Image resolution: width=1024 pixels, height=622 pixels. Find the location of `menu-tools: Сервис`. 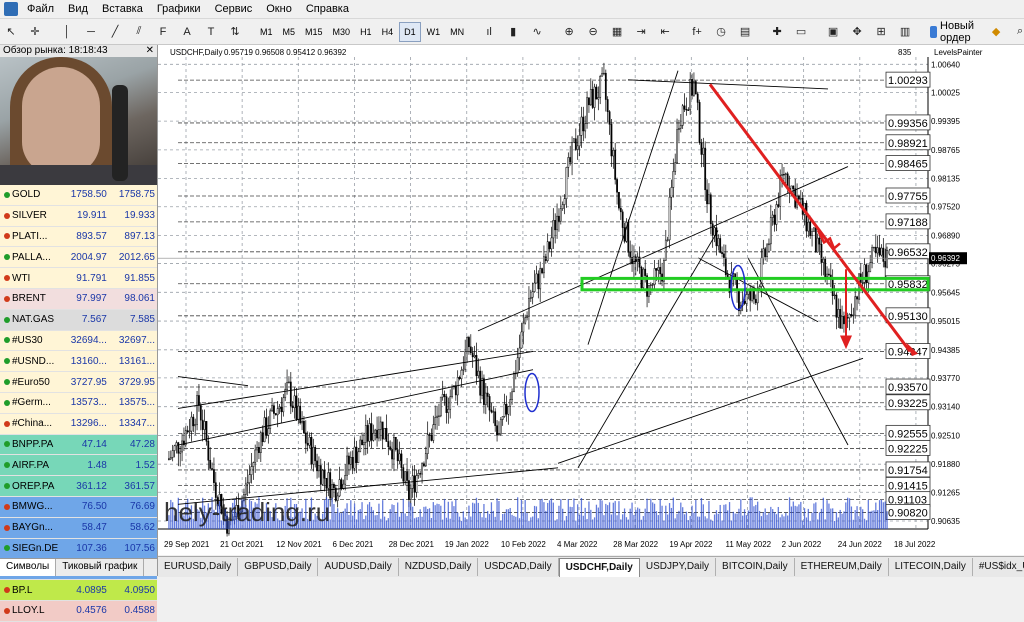

menu-tools: Сервис is located at coordinates (234, 9).